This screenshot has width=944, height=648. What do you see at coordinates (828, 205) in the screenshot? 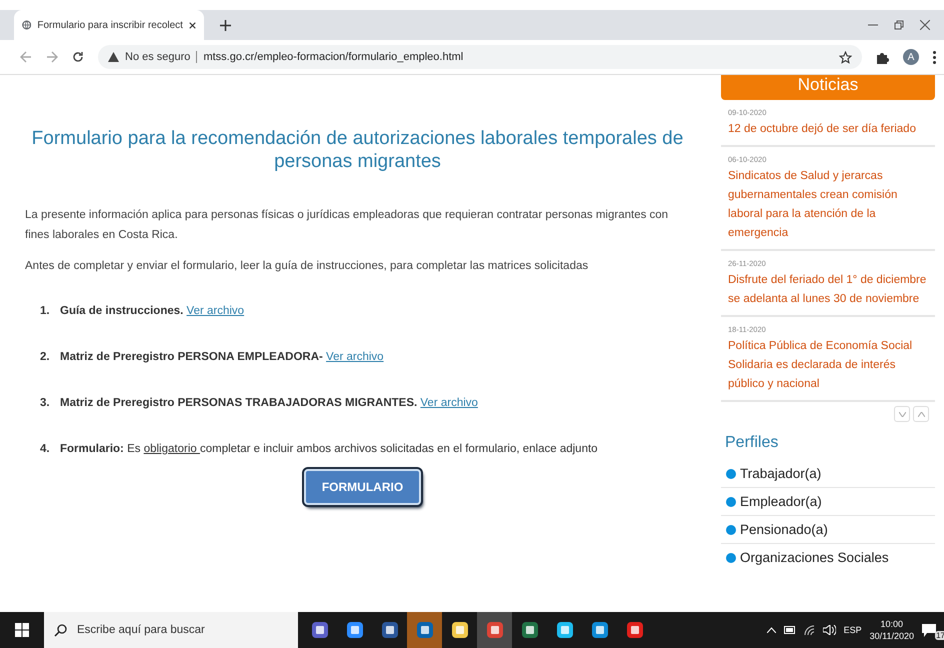
I see `news-link: Sindicatos de Salud y jerarcas gubernamentales crean comisión laboral para la atención de la emergencia` at bounding box center [828, 205].